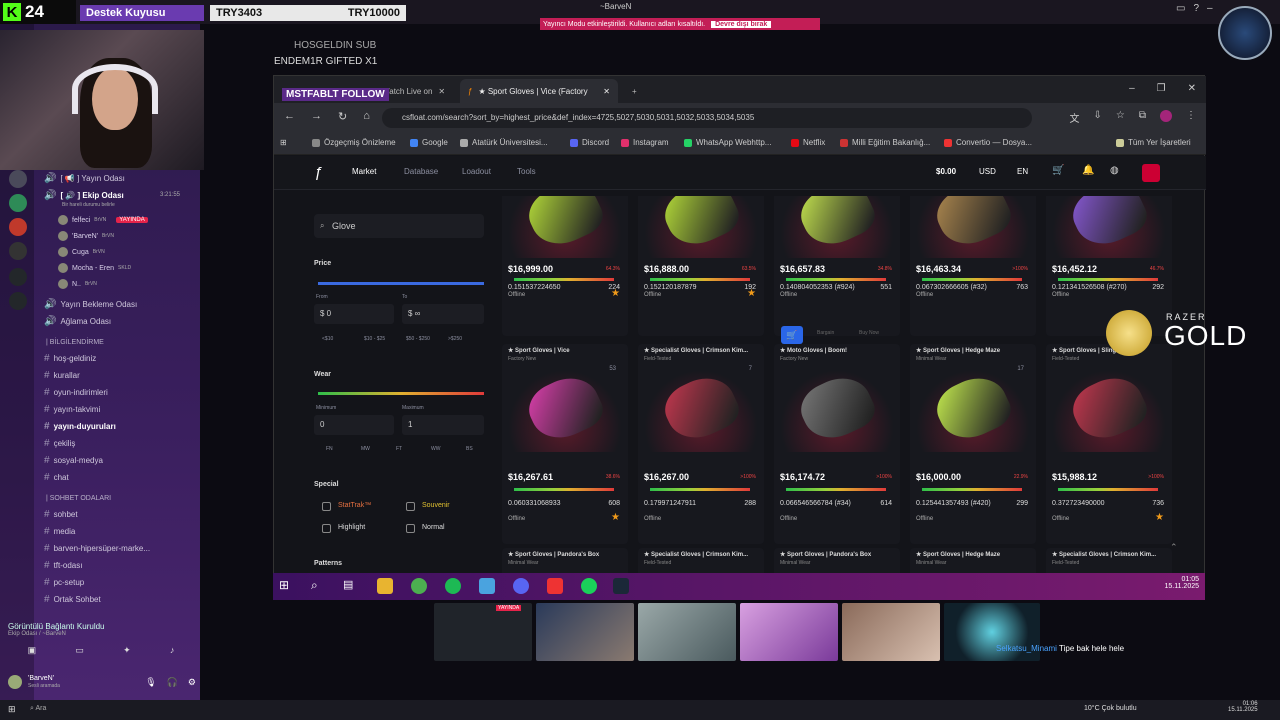 Image resolution: width=1280 pixels, height=720 pixels. I want to click on bookmark-item: Discord, so click(589, 142).